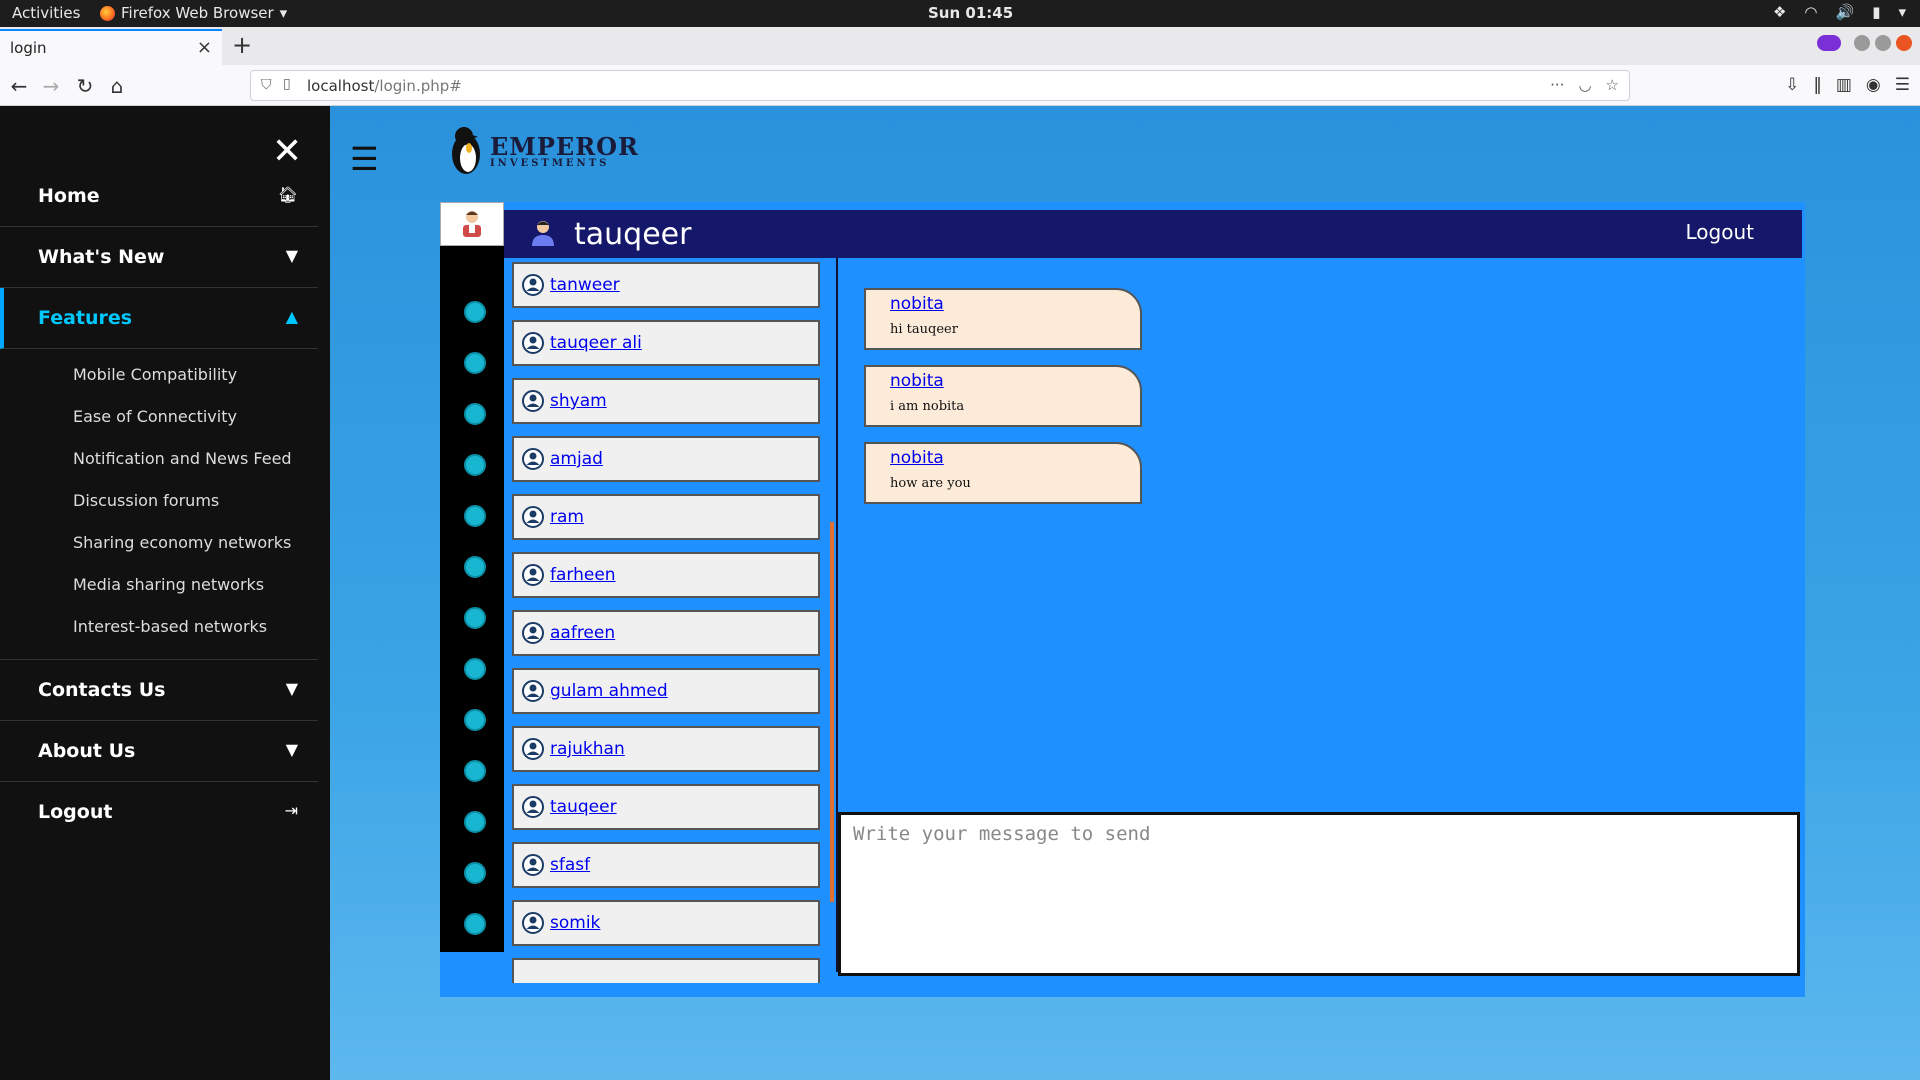 This screenshot has width=1920, height=1080. I want to click on contact-item: farheen, so click(666, 575).